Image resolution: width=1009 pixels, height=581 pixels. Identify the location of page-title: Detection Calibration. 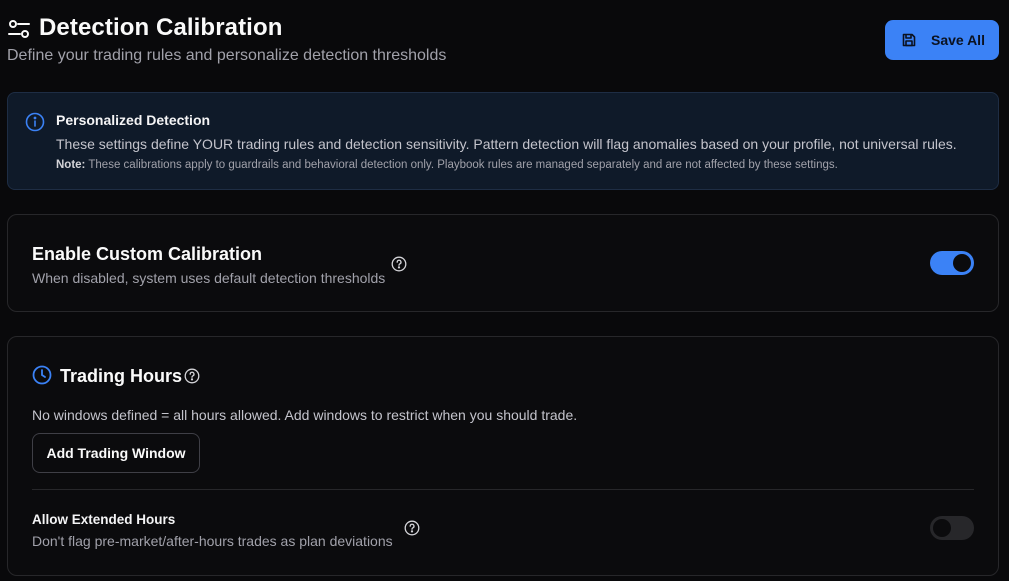
(161, 27).